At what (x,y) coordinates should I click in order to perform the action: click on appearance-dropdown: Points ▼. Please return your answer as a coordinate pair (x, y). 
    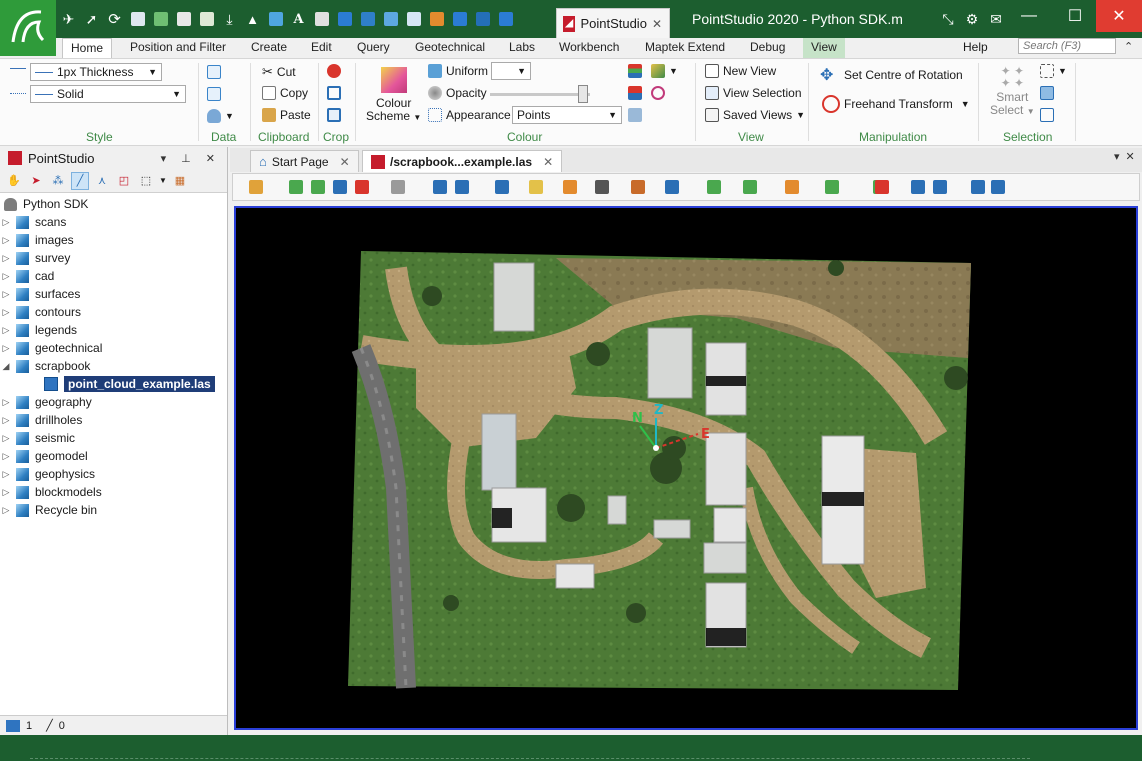
    Looking at the image, I should click on (567, 115).